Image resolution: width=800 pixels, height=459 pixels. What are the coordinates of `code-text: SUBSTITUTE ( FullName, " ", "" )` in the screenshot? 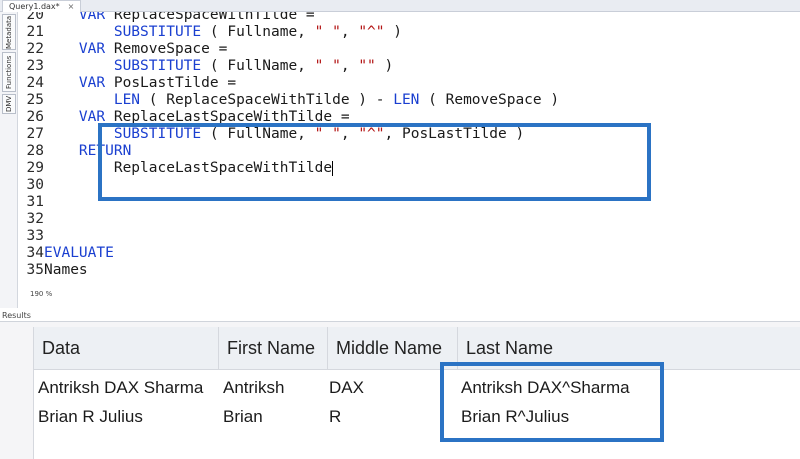 It's located at (218, 66).